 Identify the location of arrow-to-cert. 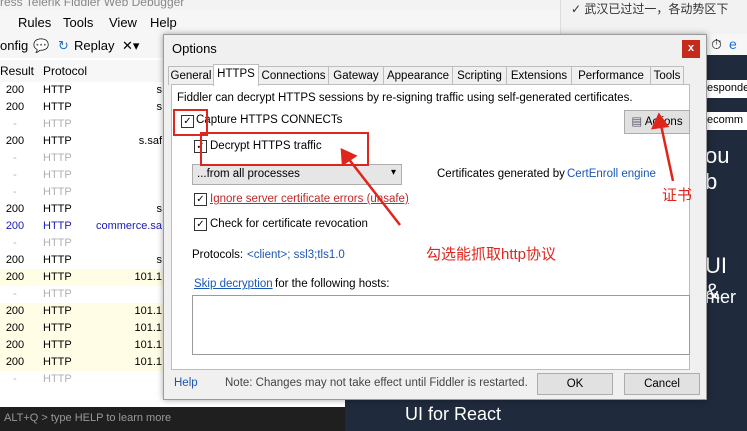
(662, 147).